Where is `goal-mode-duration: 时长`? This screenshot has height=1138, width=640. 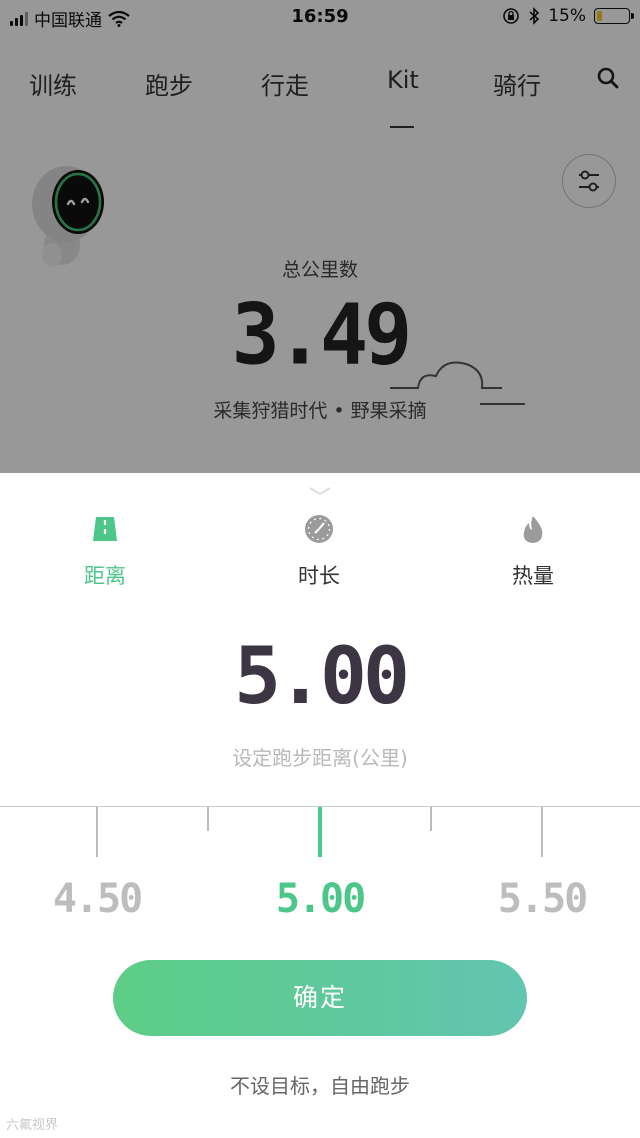
goal-mode-duration: 时长 is located at coordinates (319, 552).